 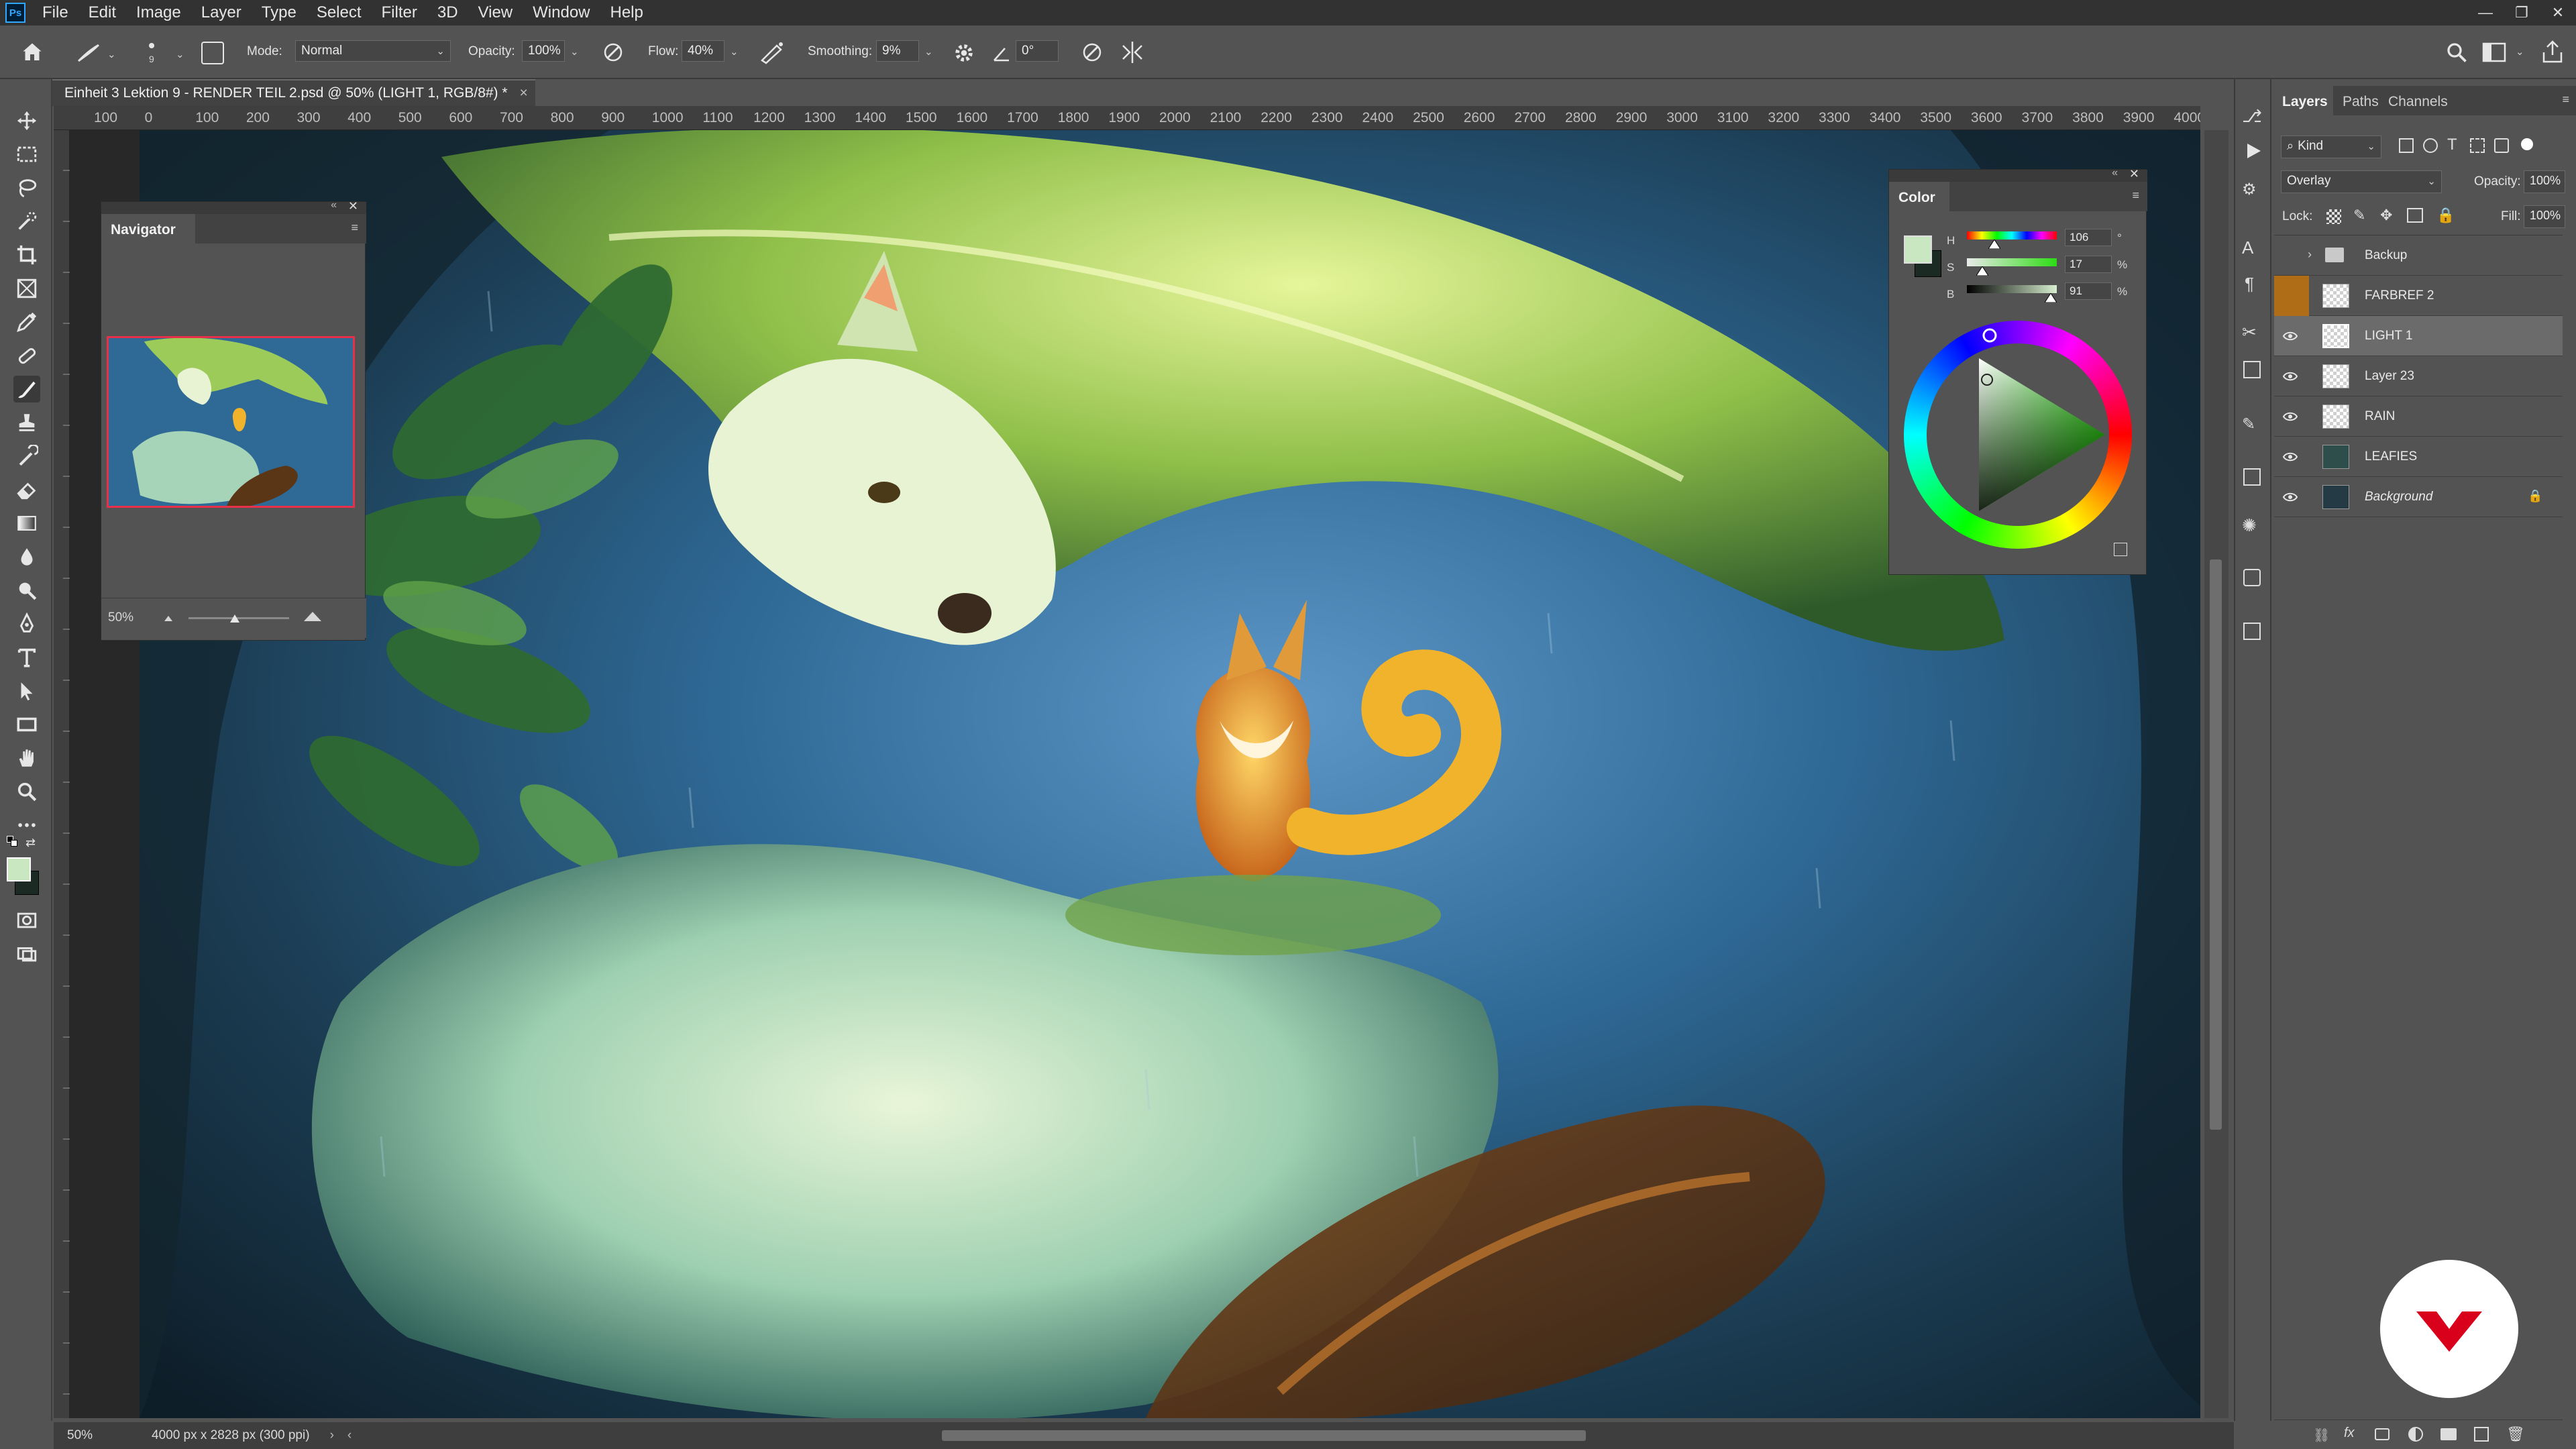 What do you see at coordinates (2448, 1434) in the screenshot?
I see `new-group-icon` at bounding box center [2448, 1434].